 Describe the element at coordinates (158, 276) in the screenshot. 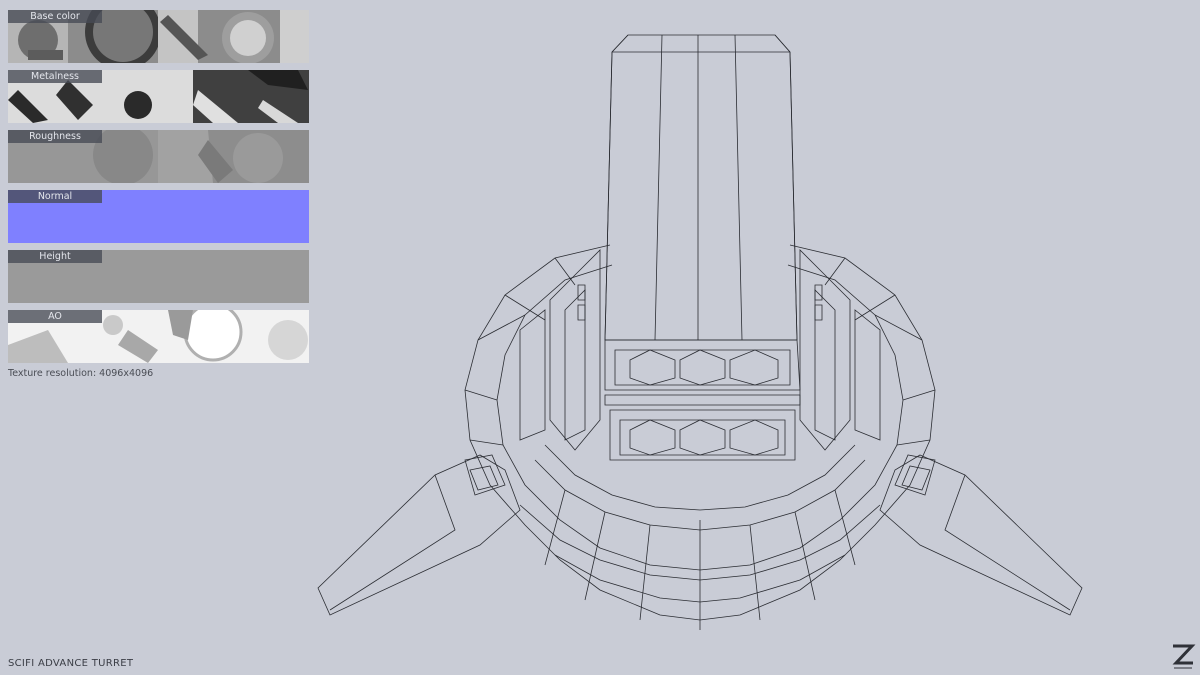

I see `texture-height: Height` at that location.